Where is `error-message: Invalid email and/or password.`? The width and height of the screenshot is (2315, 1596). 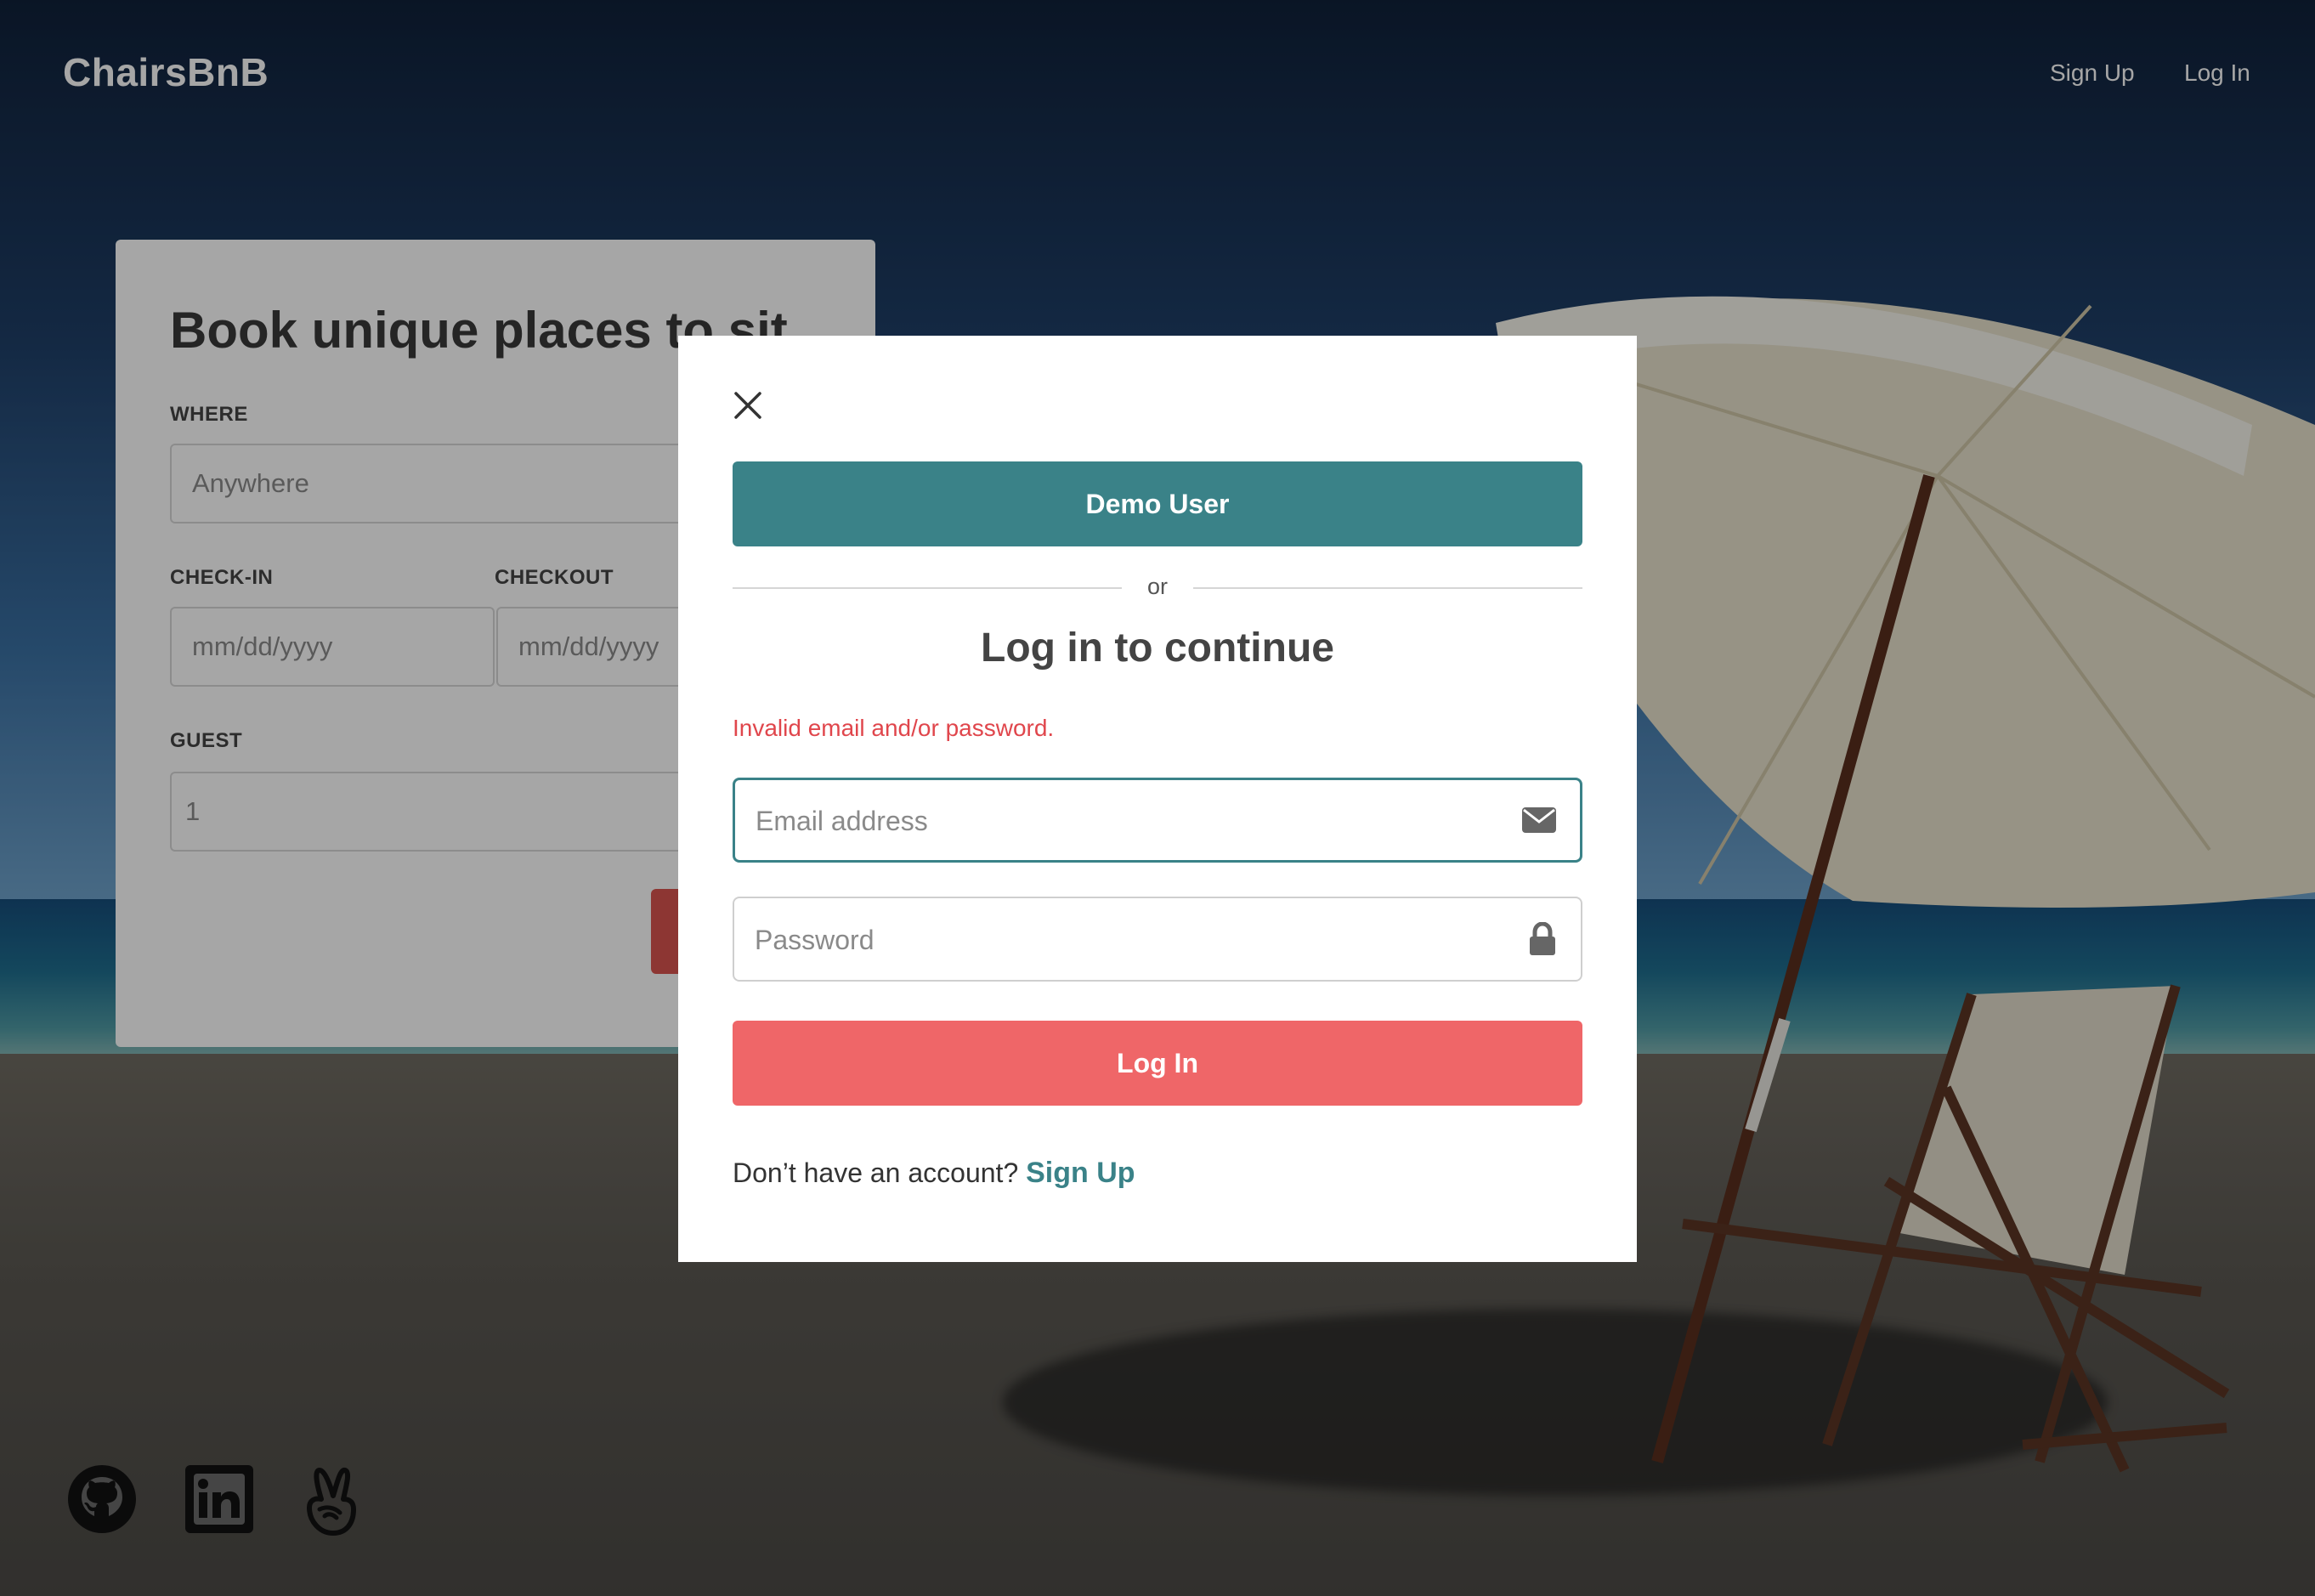 error-message: Invalid email and/or password. is located at coordinates (894, 728).